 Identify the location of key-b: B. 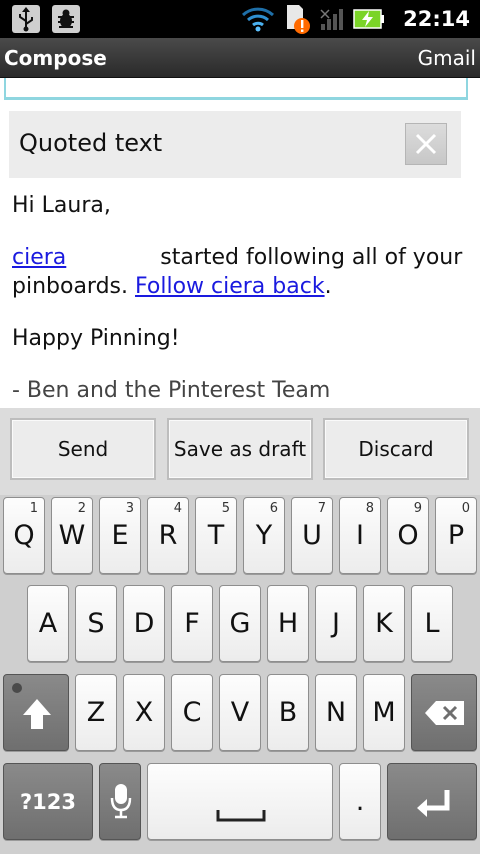
(288, 712).